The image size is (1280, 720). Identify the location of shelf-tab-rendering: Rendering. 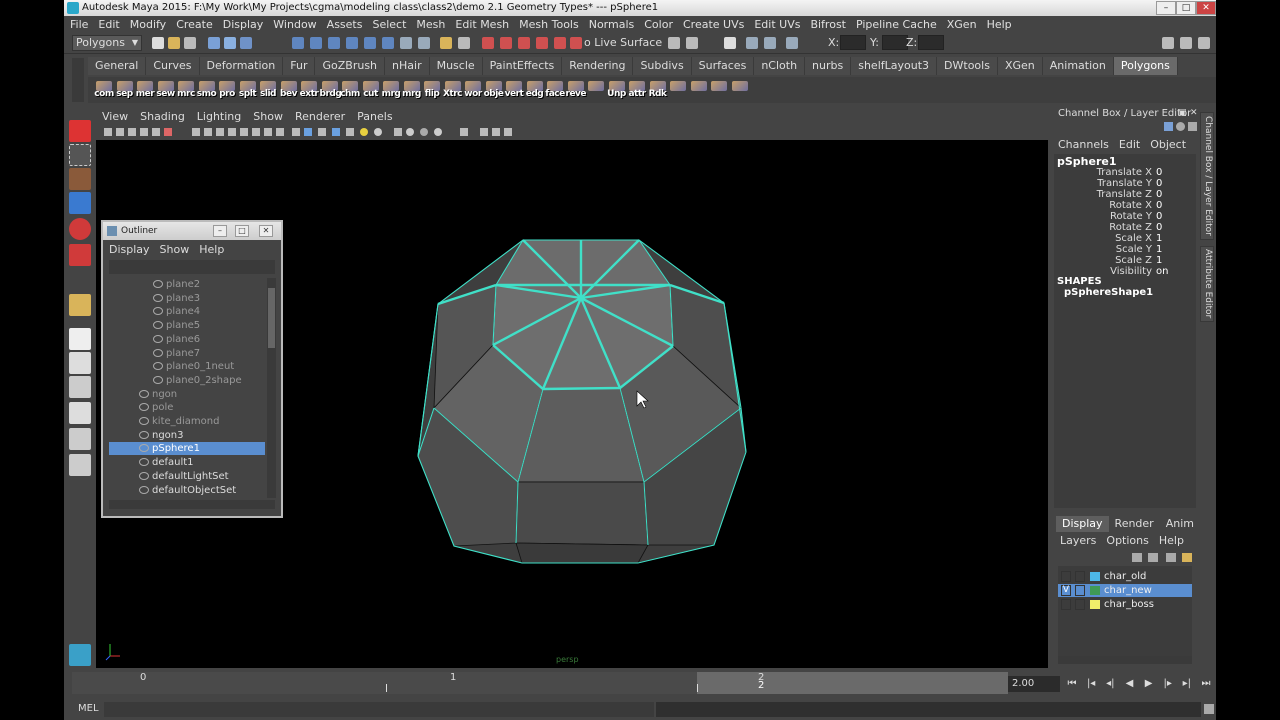
(598, 66).